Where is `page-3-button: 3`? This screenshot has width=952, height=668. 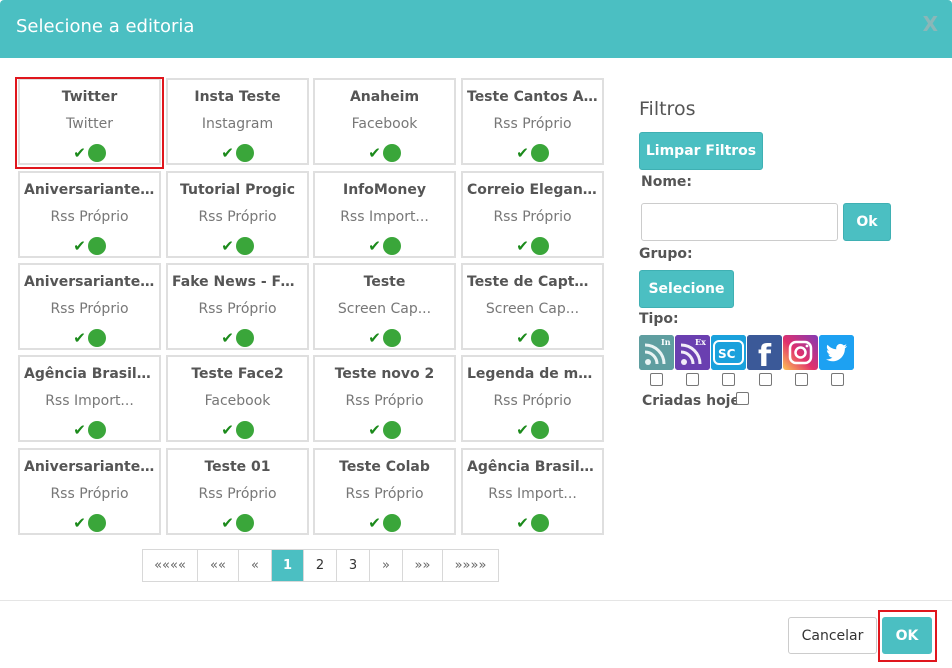
page-3-button: 3 is located at coordinates (353, 565).